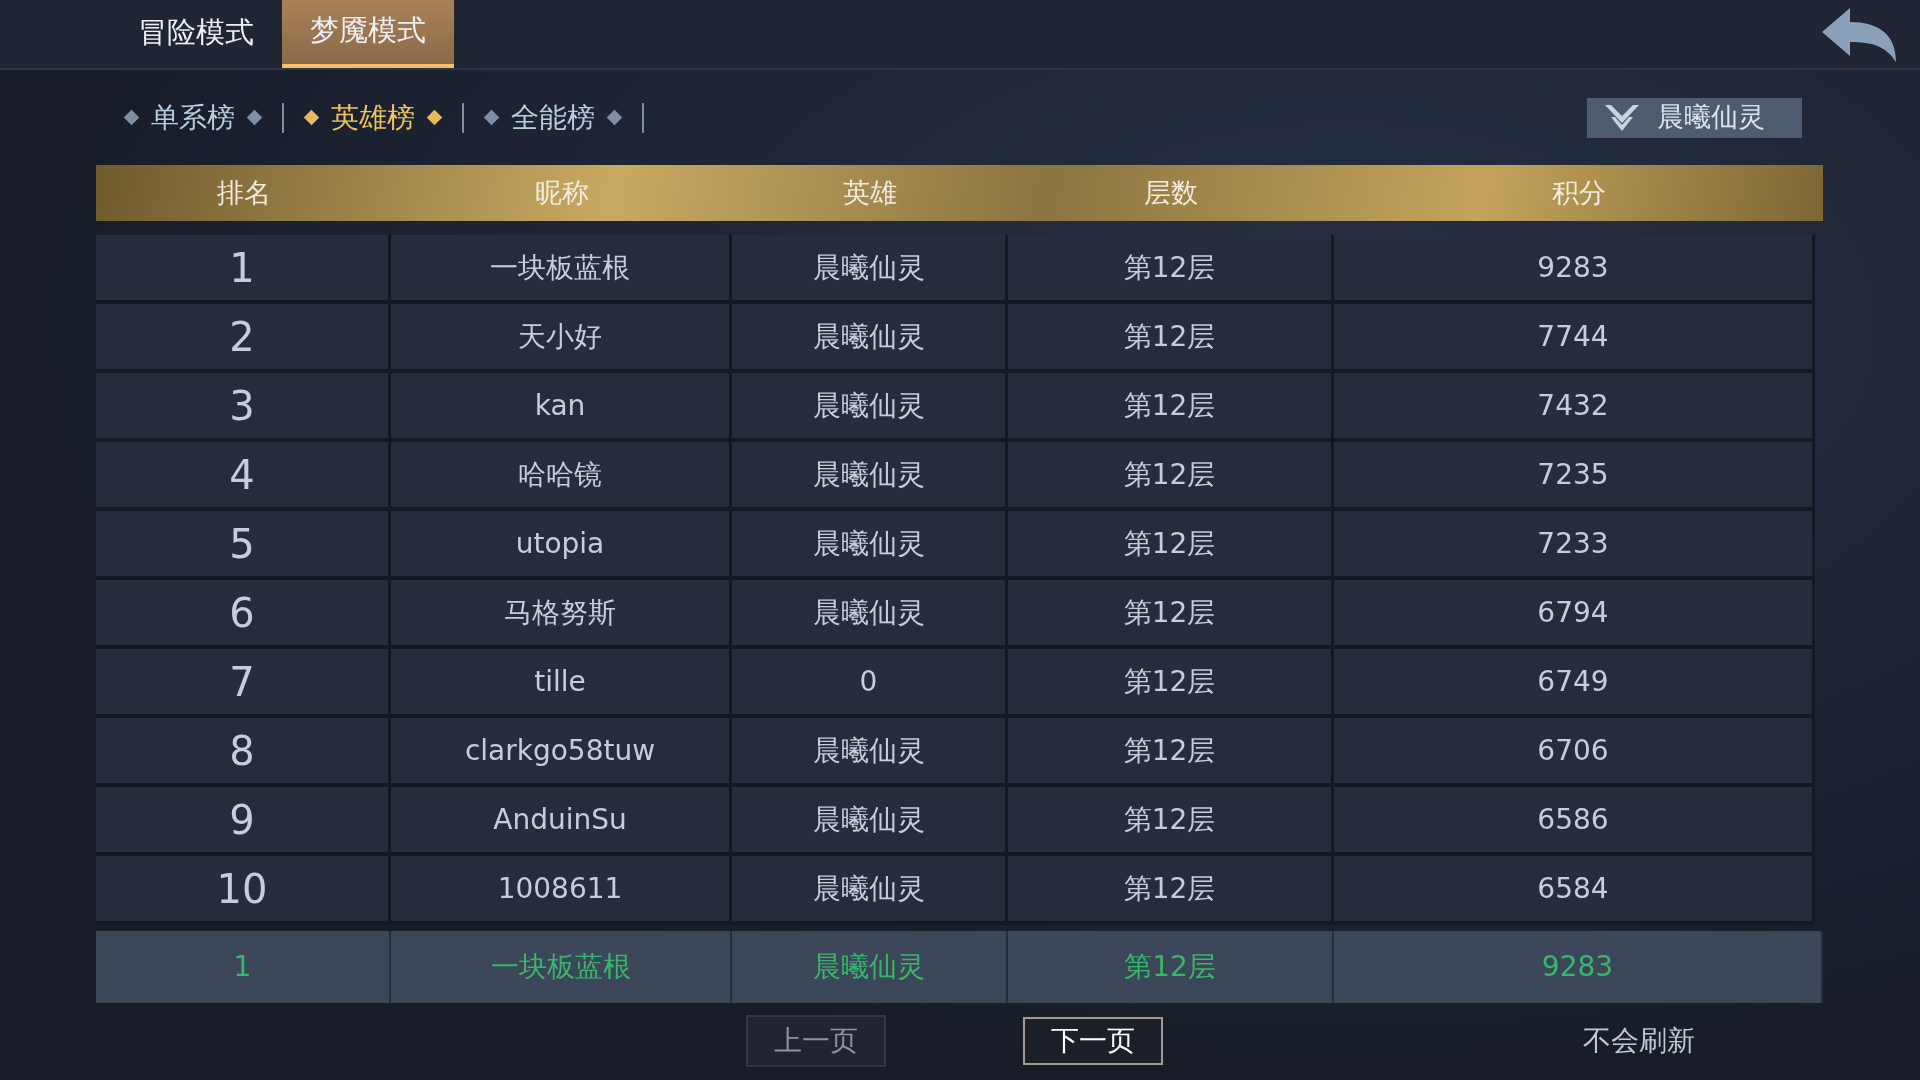 Image resolution: width=1920 pixels, height=1080 pixels. What do you see at coordinates (368, 34) in the screenshot?
I see `mode-tab: 梦魇模式` at bounding box center [368, 34].